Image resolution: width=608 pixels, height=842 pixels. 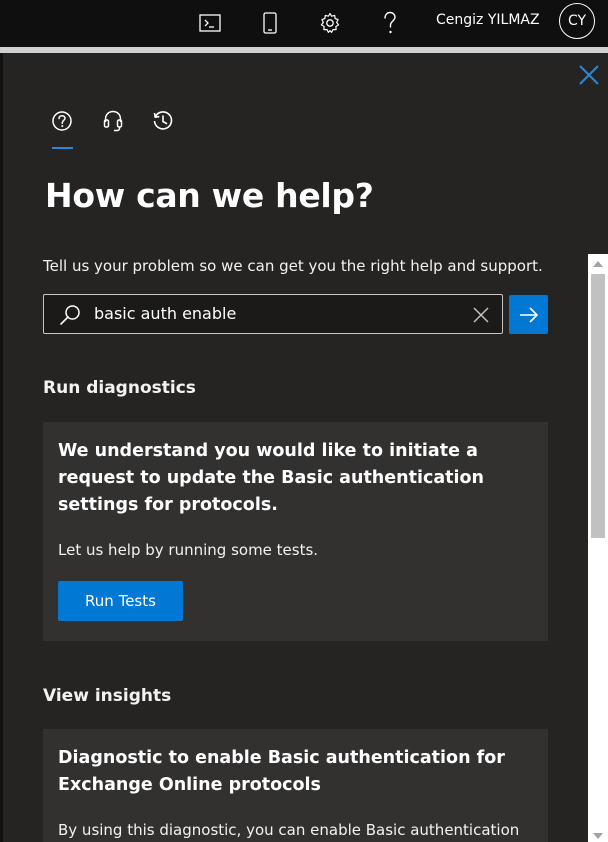 I want to click on diagnostics-card-body: Let us help by running some tests., so click(x=188, y=550).